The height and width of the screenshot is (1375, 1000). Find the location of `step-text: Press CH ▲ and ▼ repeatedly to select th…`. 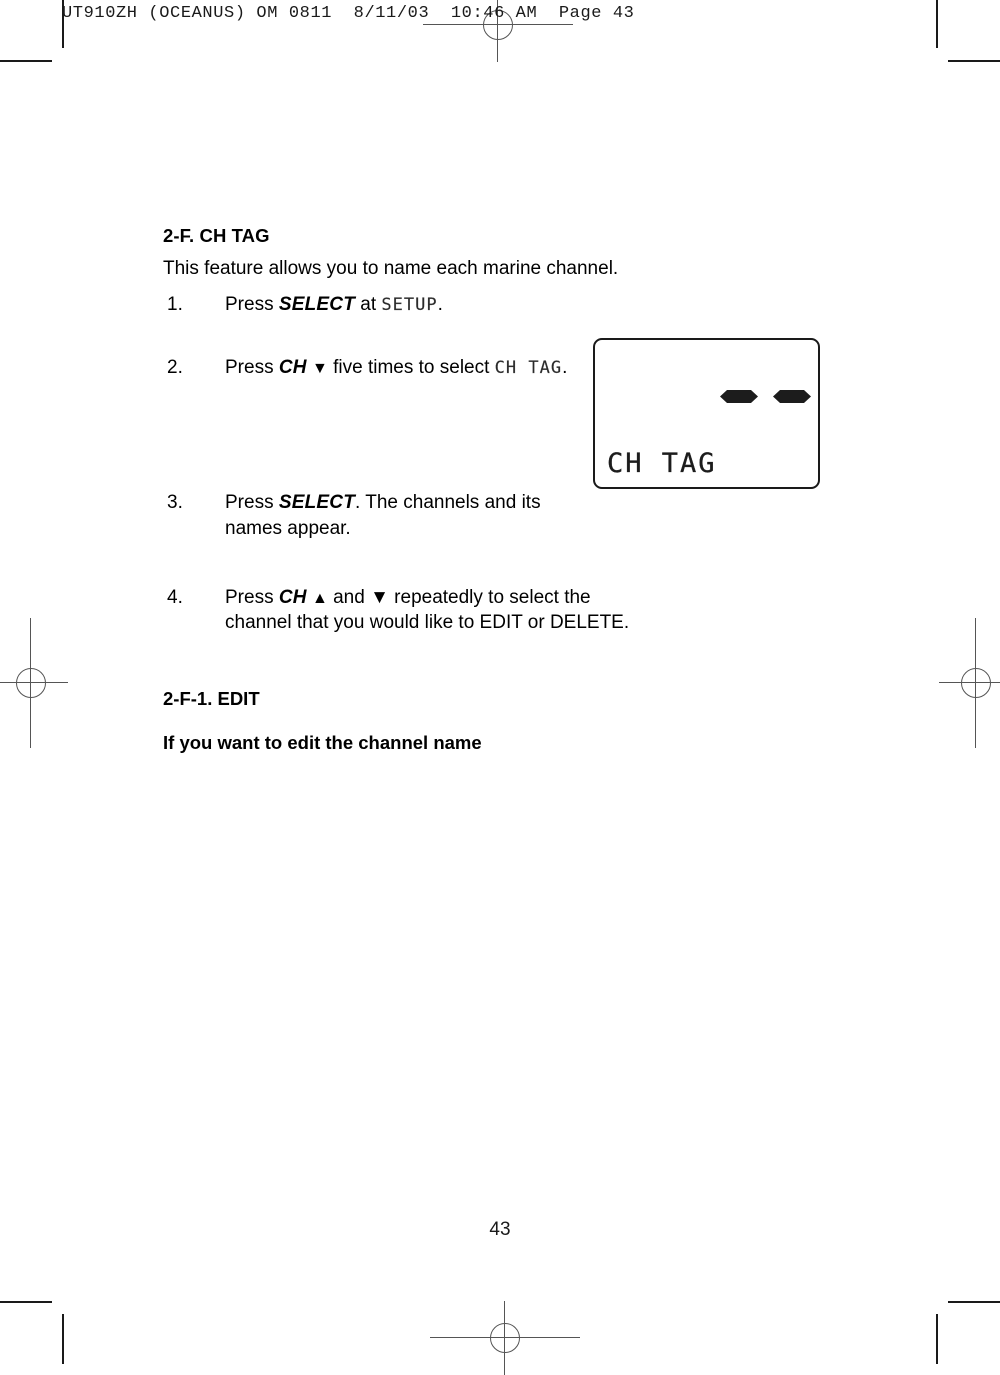

step-text: Press CH ▲ and ▼ repeatedly to select th… is located at coordinates (435, 610).